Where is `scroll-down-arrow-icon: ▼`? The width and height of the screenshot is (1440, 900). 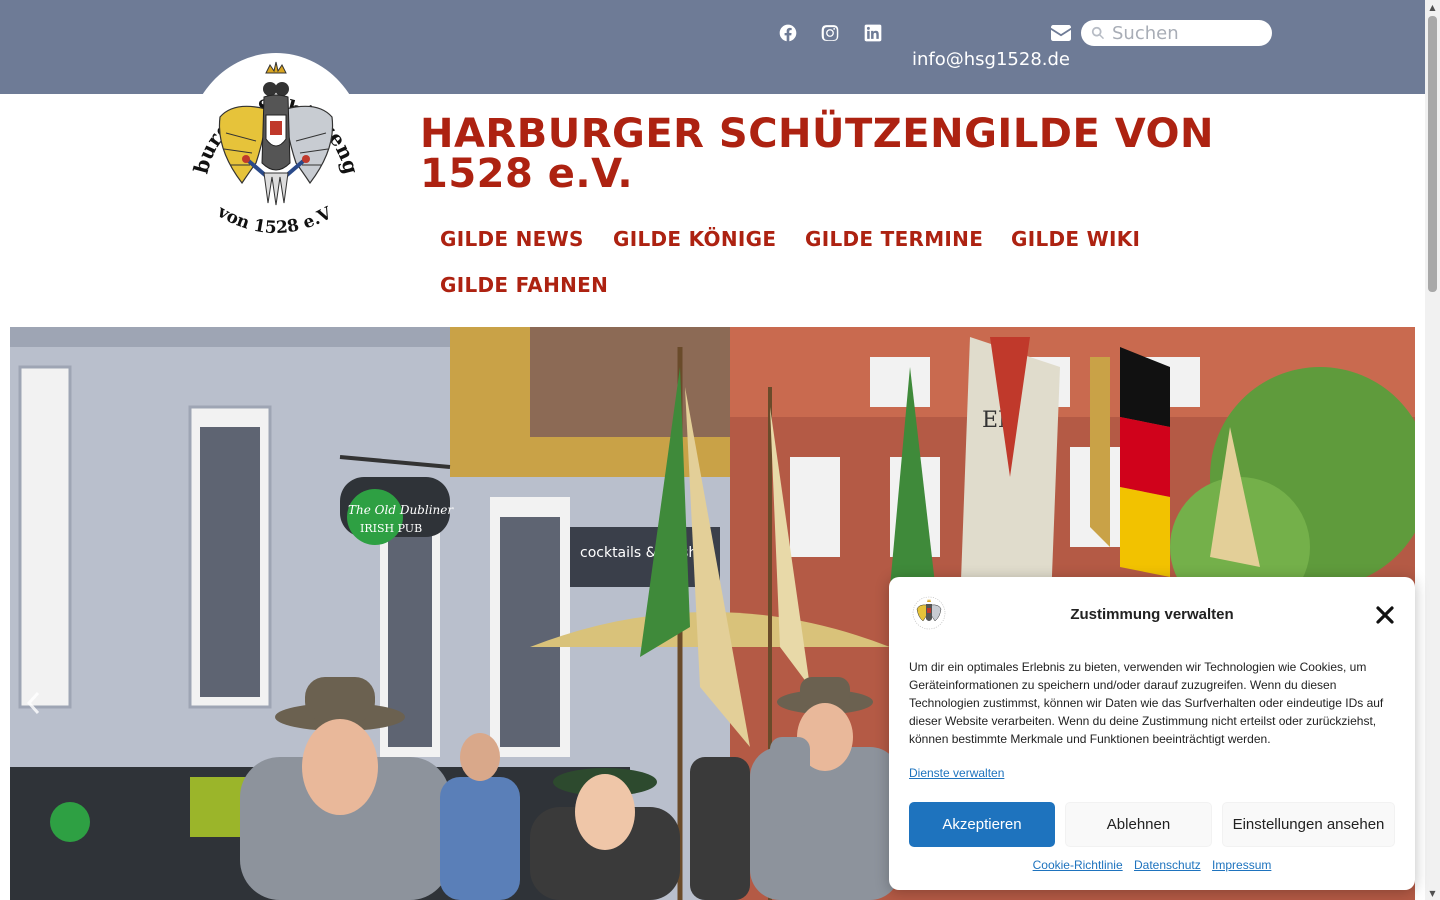 scroll-down-arrow-icon: ▼ is located at coordinates (1432, 893).